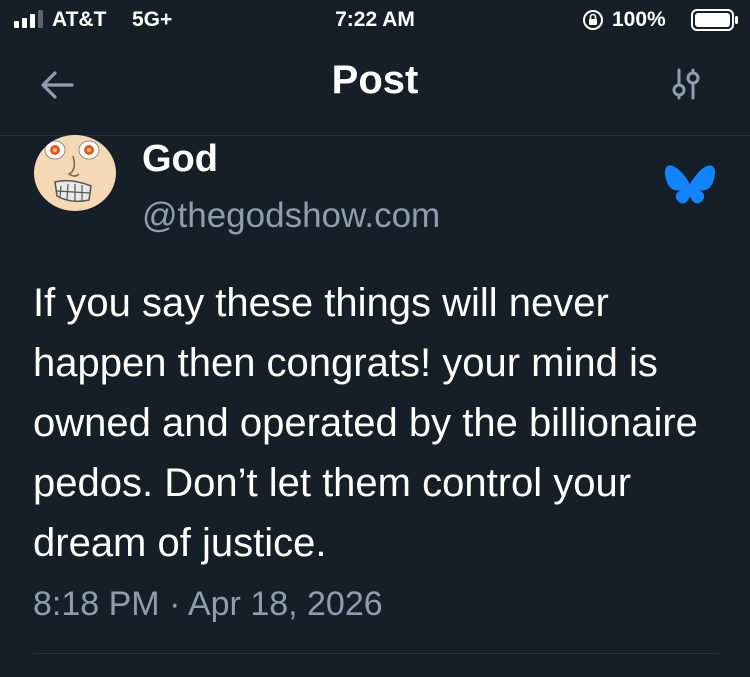 The width and height of the screenshot is (750, 677). Describe the element at coordinates (639, 19) in the screenshot. I see `battery-percentage: 100%` at that location.